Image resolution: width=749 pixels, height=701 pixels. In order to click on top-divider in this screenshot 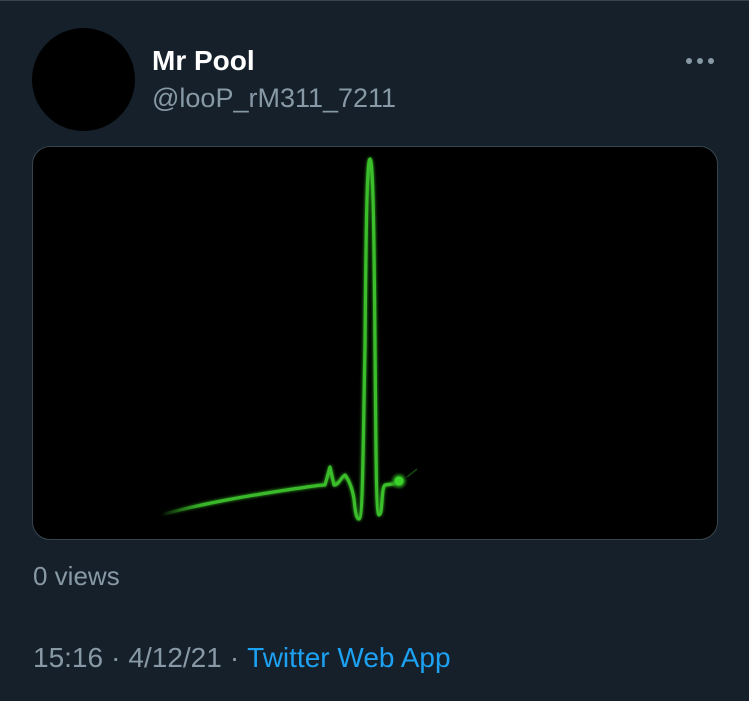, I will do `click(374, 0)`.